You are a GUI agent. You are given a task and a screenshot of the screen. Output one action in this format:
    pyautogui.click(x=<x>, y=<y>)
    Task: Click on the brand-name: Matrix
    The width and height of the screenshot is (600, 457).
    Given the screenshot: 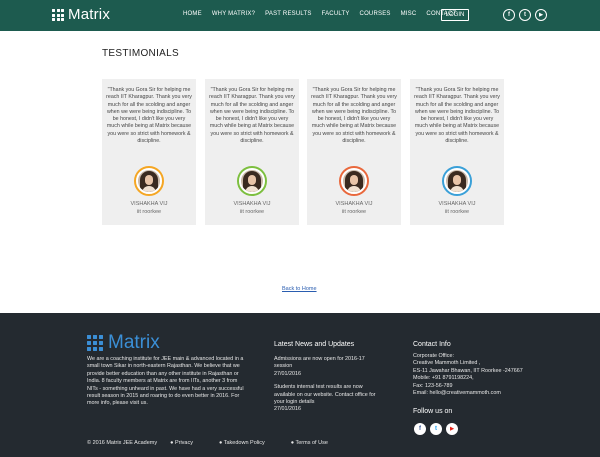 What is the action you would take?
    pyautogui.click(x=89, y=14)
    